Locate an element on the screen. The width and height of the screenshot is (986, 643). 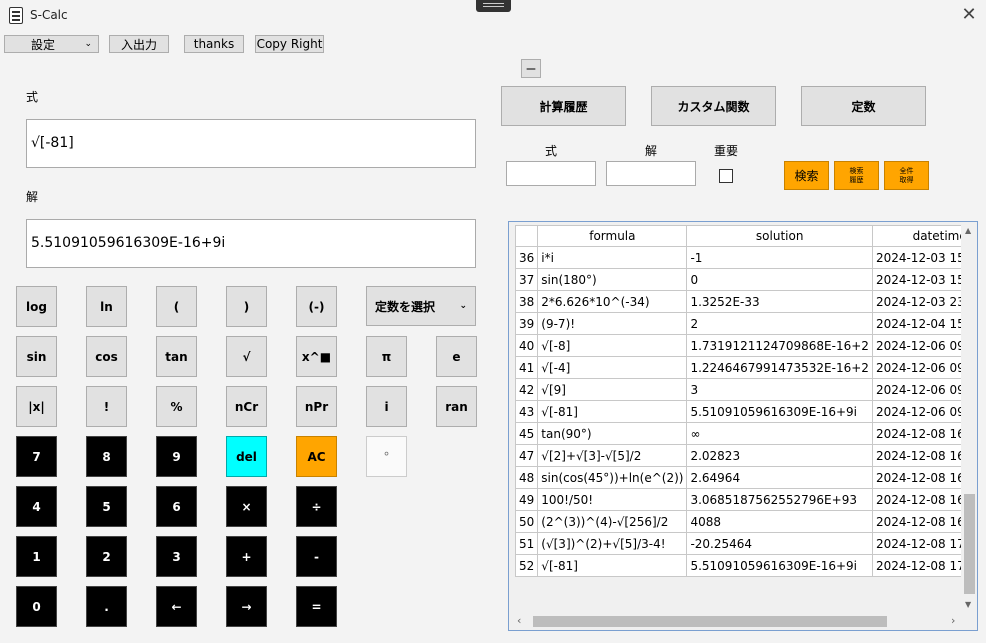
search-formula-input is located at coordinates (551, 173).